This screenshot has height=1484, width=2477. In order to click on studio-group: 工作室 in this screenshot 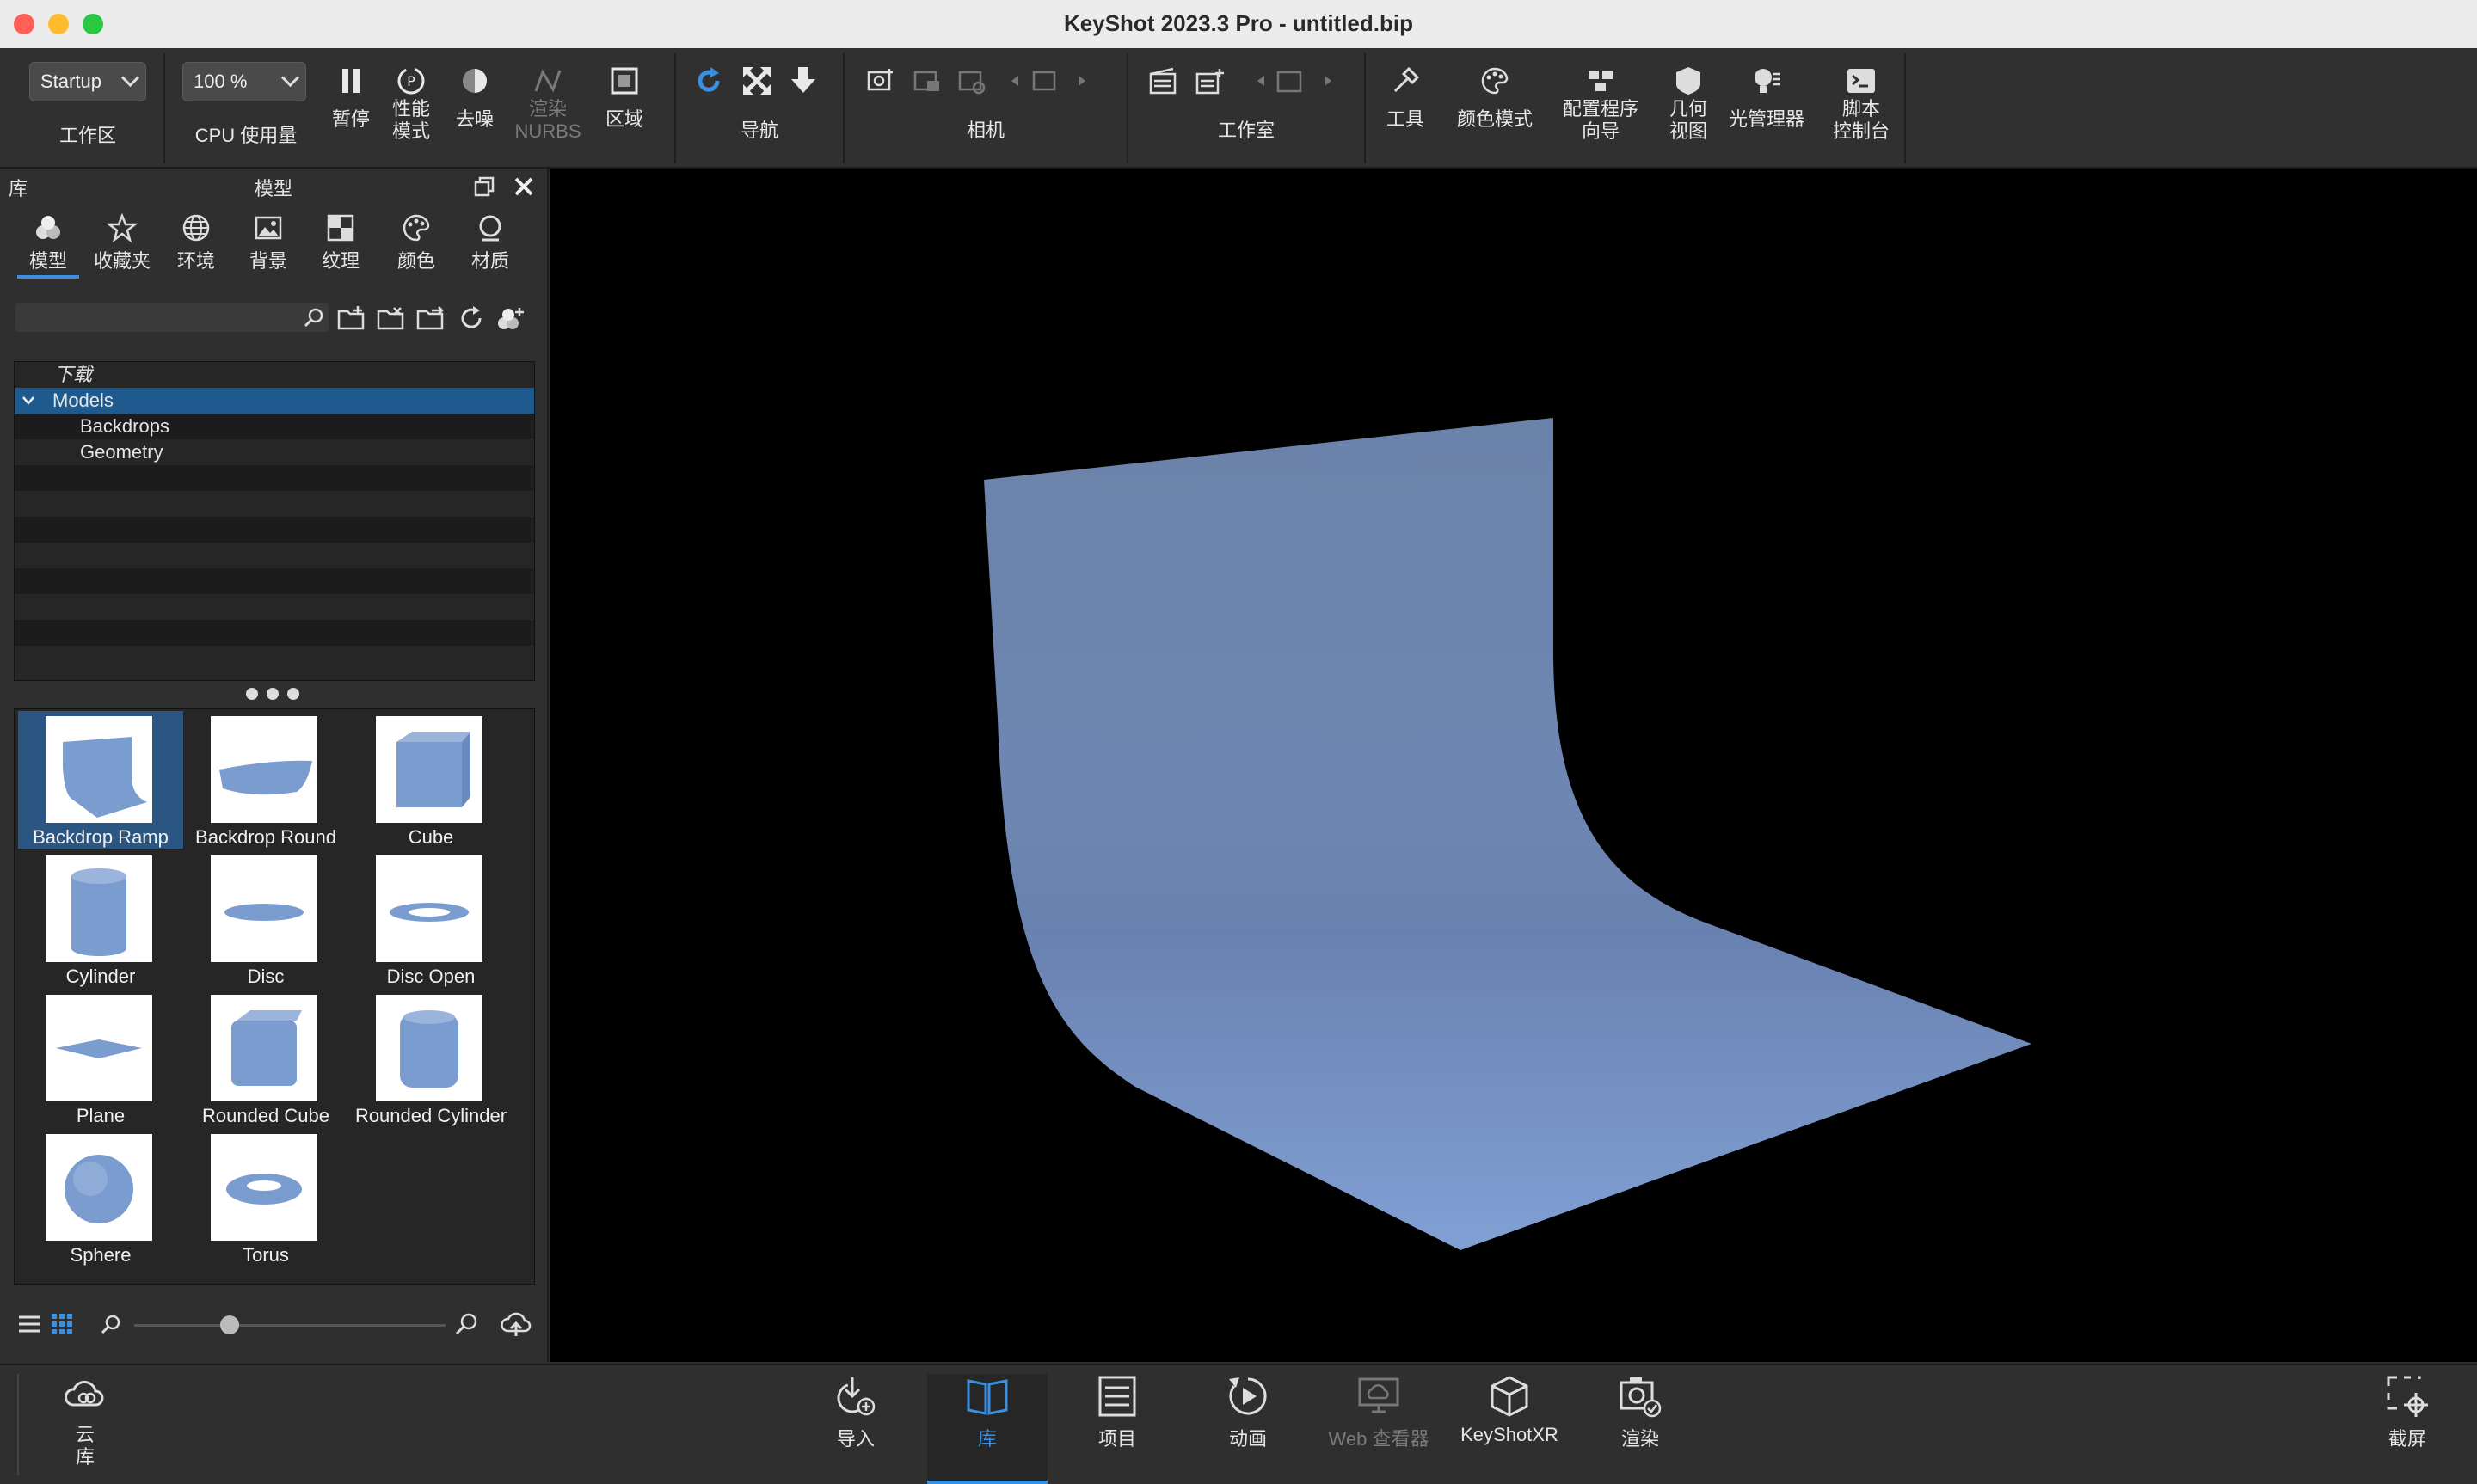, I will do `click(1247, 108)`.